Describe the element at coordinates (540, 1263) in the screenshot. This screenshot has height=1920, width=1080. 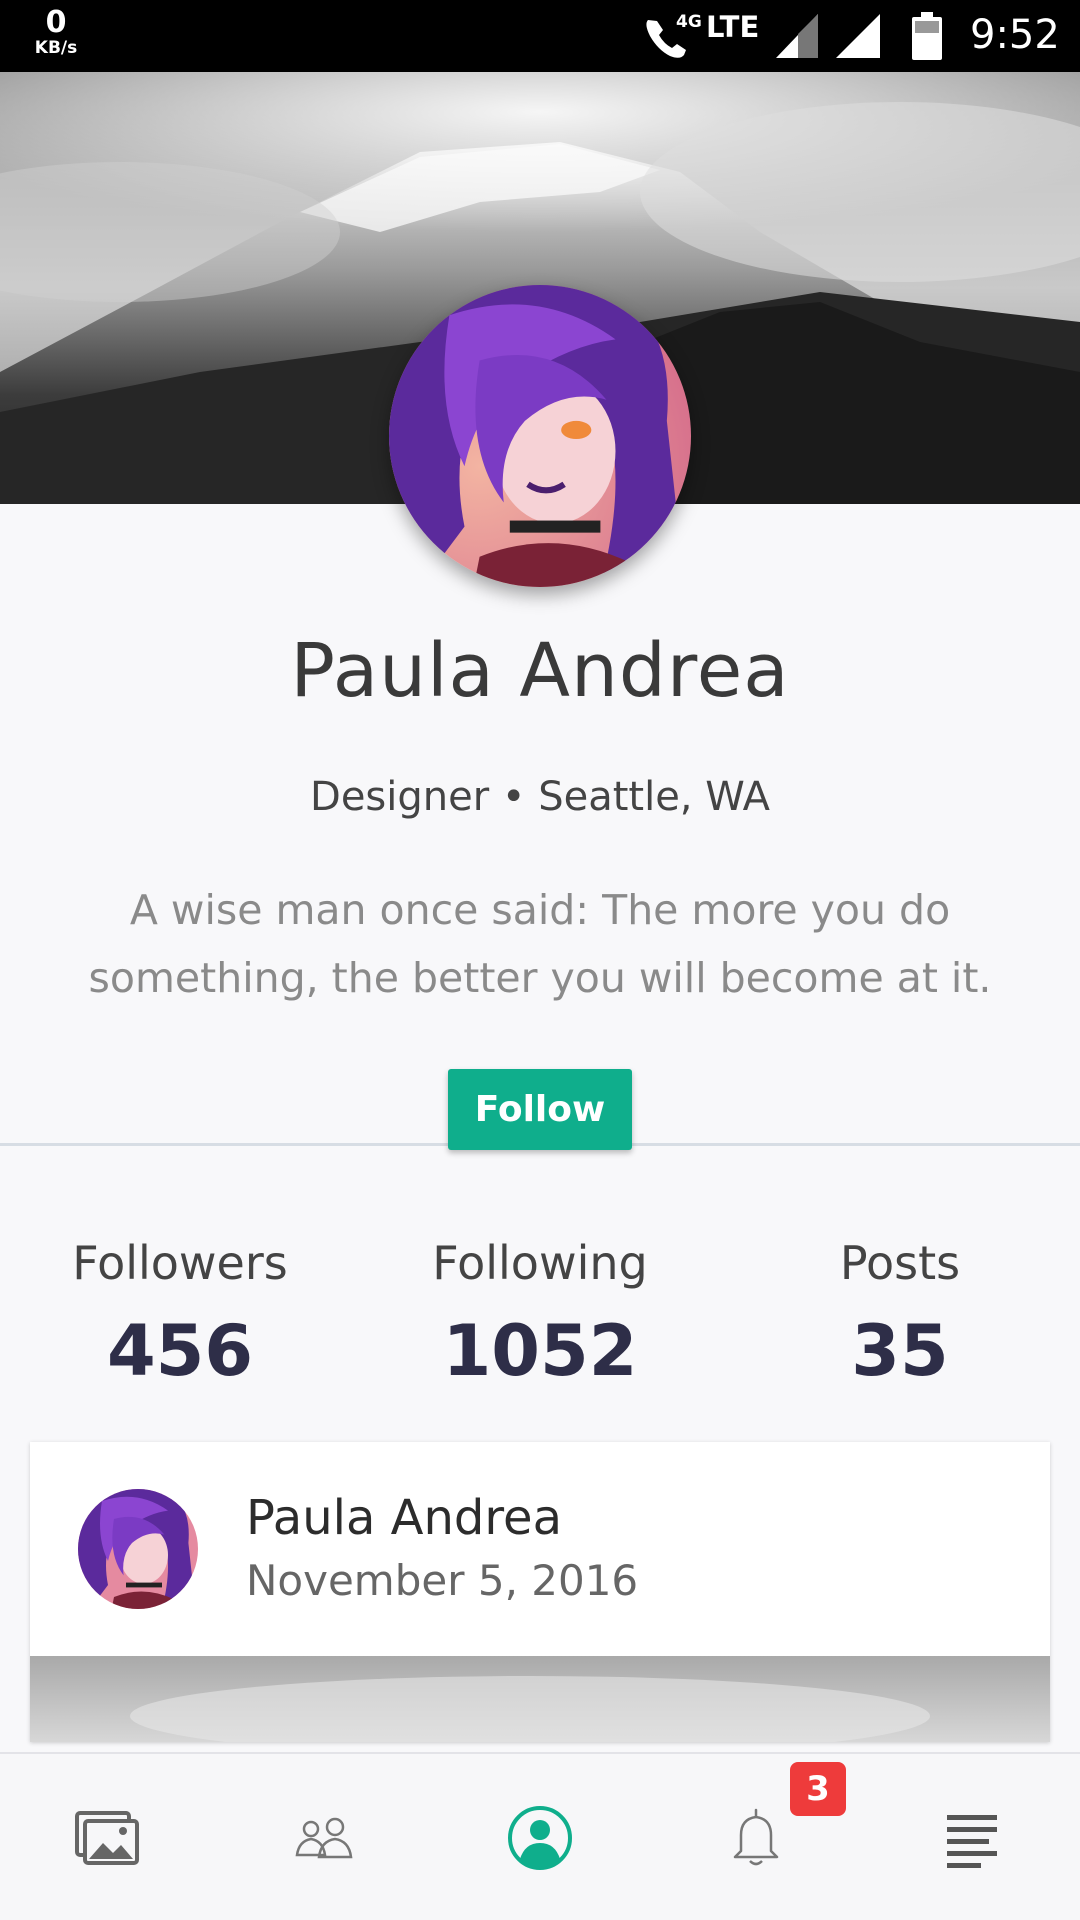
I see `following-label: Following` at that location.